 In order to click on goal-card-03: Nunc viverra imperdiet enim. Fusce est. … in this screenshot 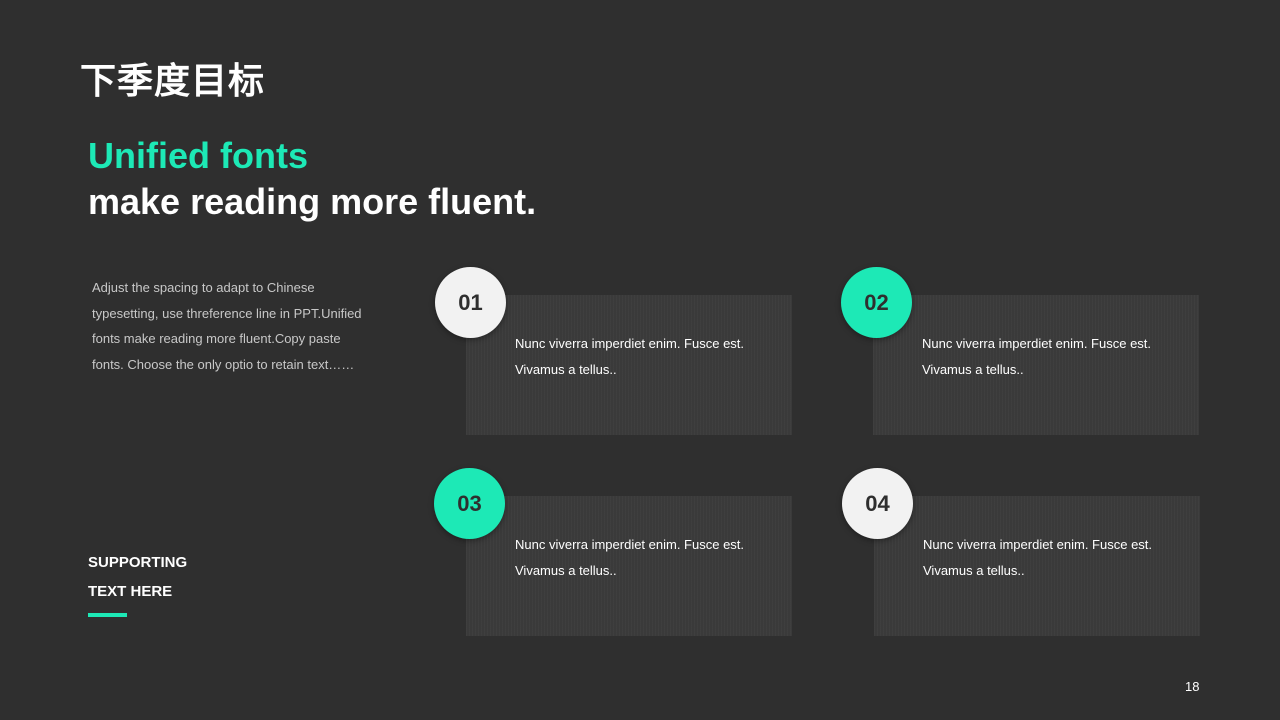, I will do `click(629, 566)`.